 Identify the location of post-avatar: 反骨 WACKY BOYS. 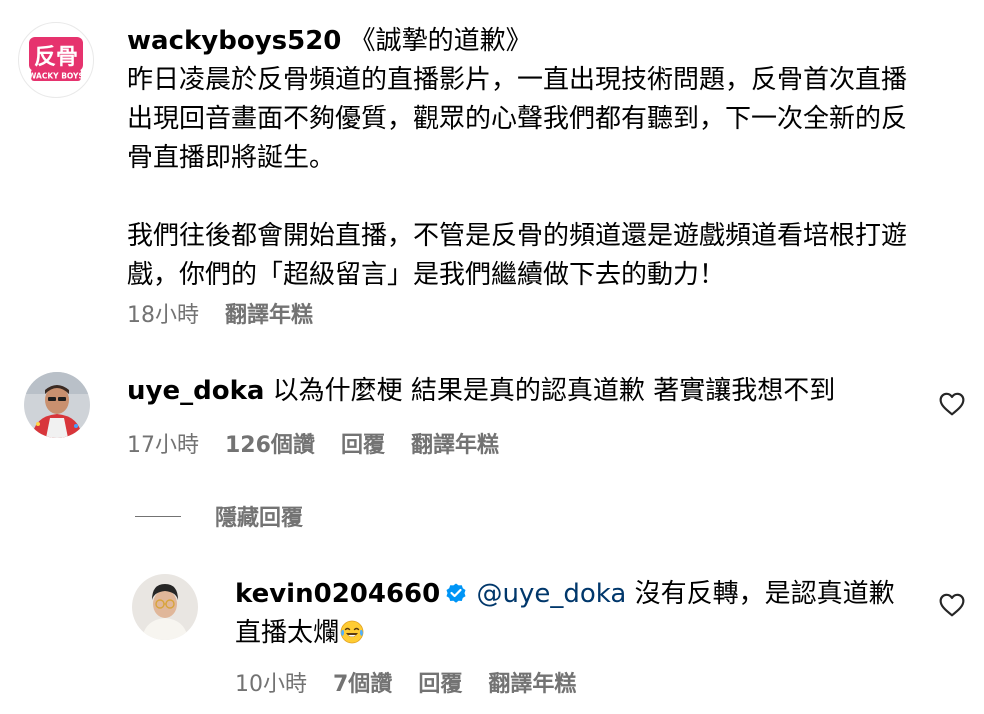
(56, 60).